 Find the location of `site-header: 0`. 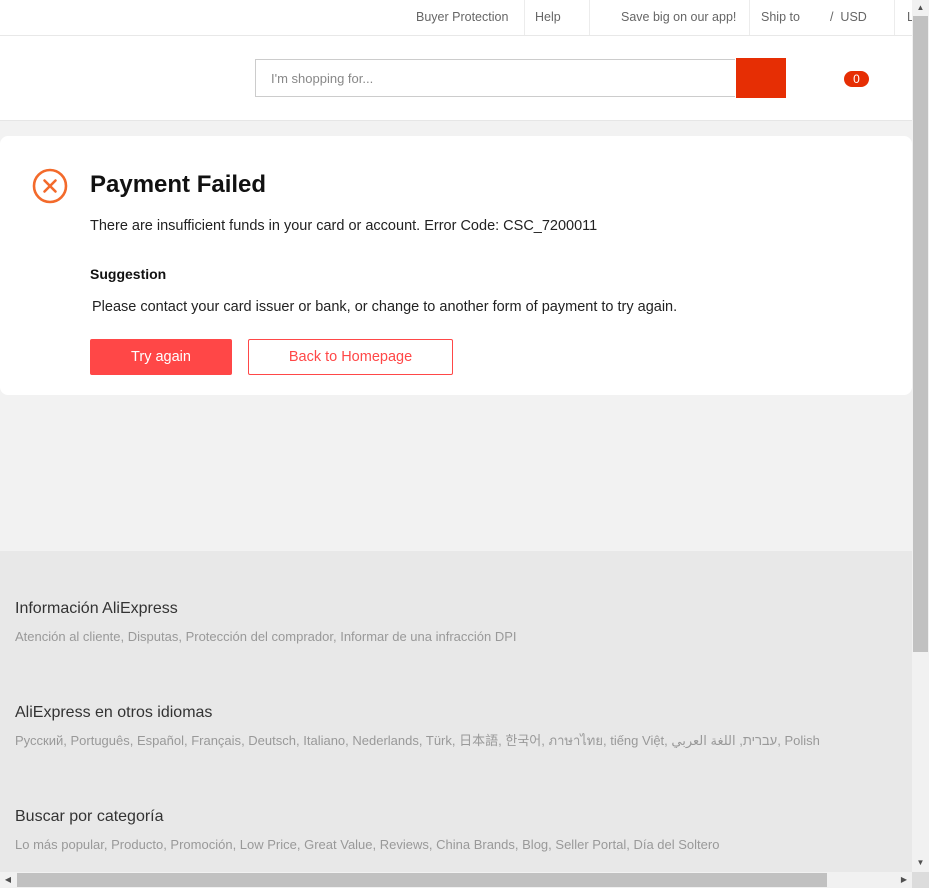

site-header: 0 is located at coordinates (456, 78).